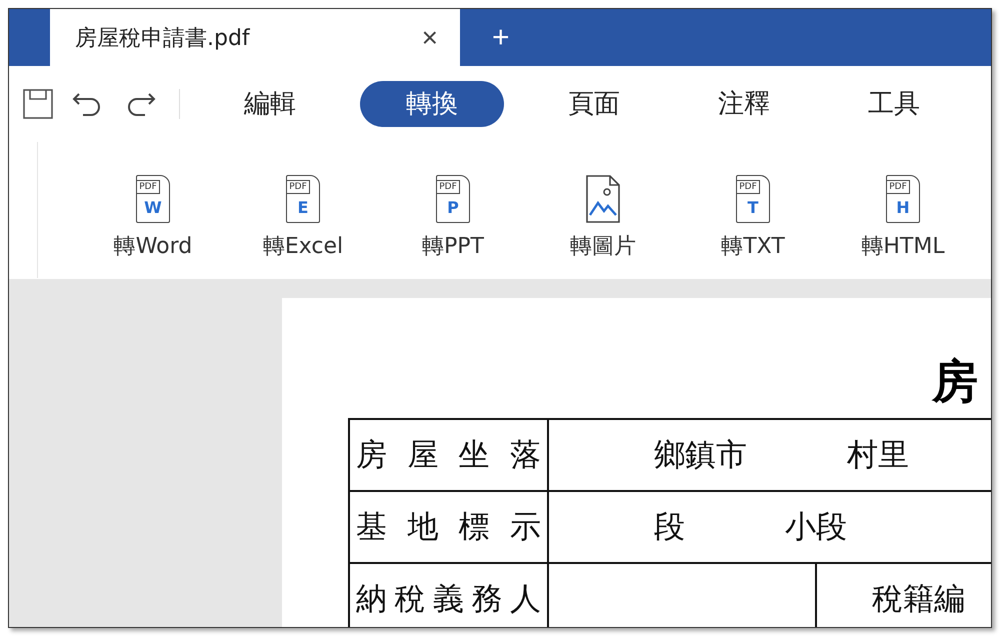 This screenshot has width=1000, height=636. What do you see at coordinates (449, 527) in the screenshot?
I see `table-cell: 基地標示` at bounding box center [449, 527].